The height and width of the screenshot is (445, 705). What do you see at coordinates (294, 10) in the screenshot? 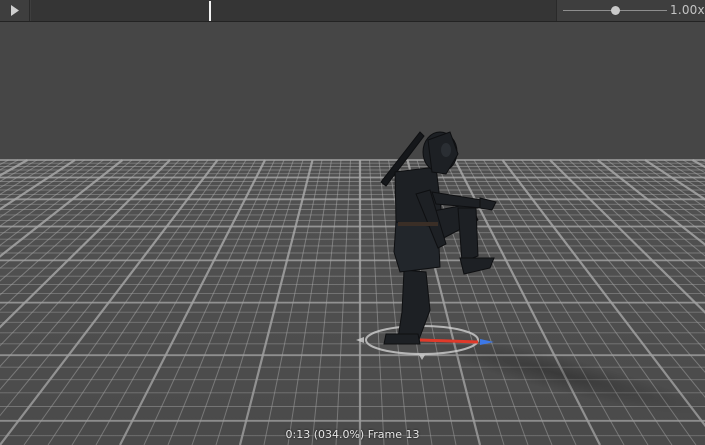
I see `timeline-scrubber` at bounding box center [294, 10].